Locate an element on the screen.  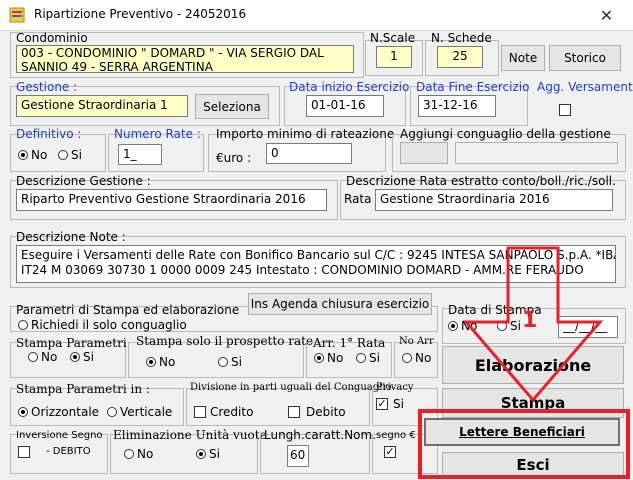
red-highlight-box is located at coordinates (524, 444).